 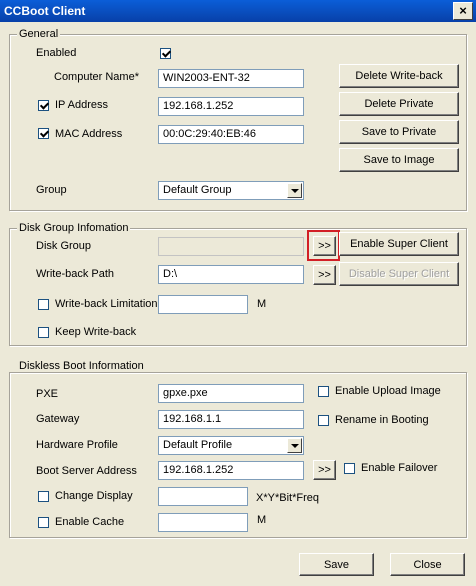 What do you see at coordinates (399, 468) in the screenshot?
I see `enable-failover-label: Enable Failover` at bounding box center [399, 468].